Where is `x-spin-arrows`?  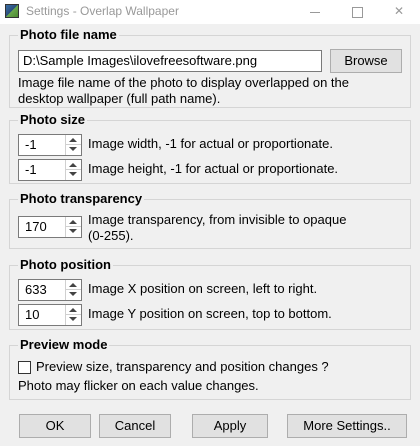 x-spin-arrows is located at coordinates (73, 290).